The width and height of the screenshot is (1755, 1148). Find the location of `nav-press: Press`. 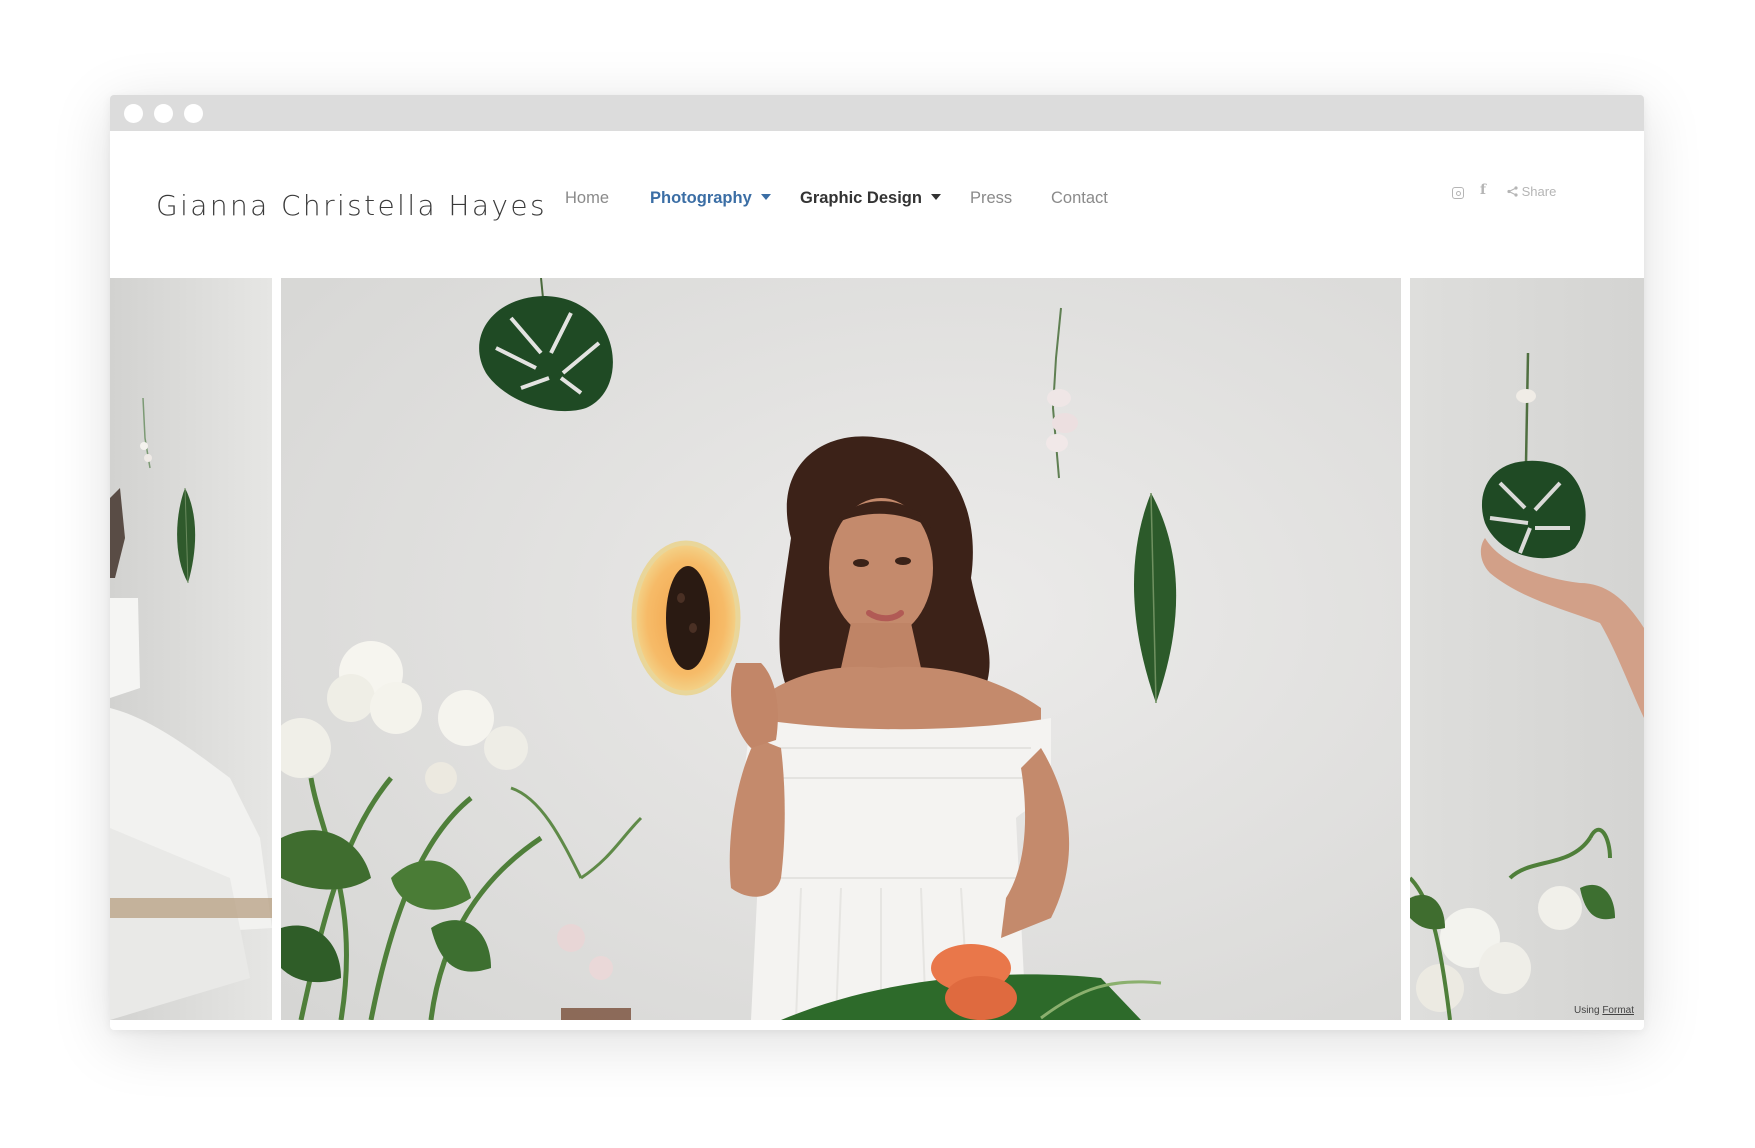

nav-press: Press is located at coordinates (991, 198).